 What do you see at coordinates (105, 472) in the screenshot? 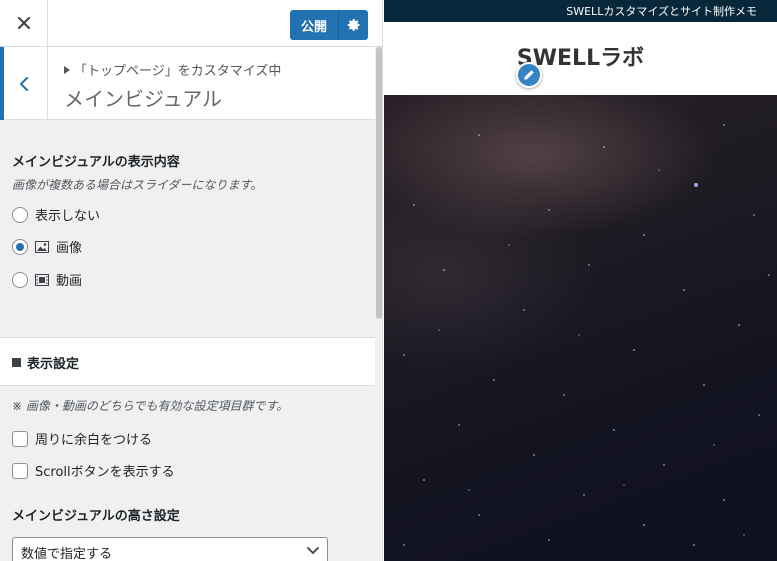
I see `checkbox-label: Scrollボタンを表示する` at bounding box center [105, 472].